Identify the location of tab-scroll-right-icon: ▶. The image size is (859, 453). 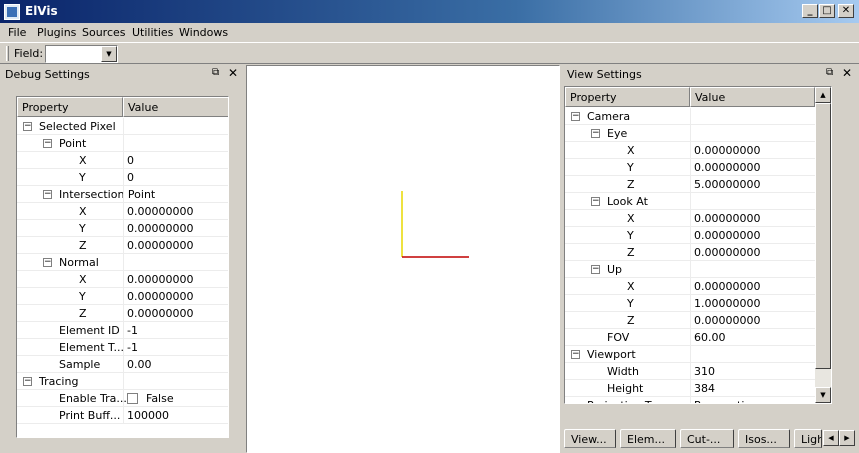
(847, 438).